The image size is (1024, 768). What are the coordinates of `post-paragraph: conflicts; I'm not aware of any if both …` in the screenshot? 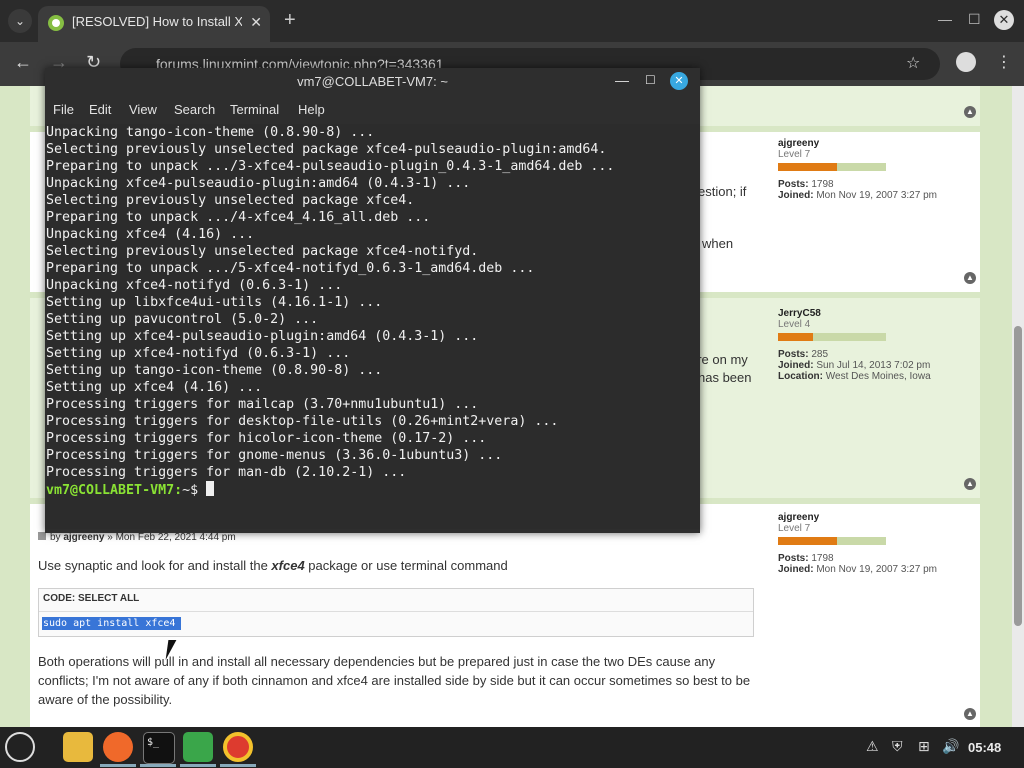 It's located at (394, 680).